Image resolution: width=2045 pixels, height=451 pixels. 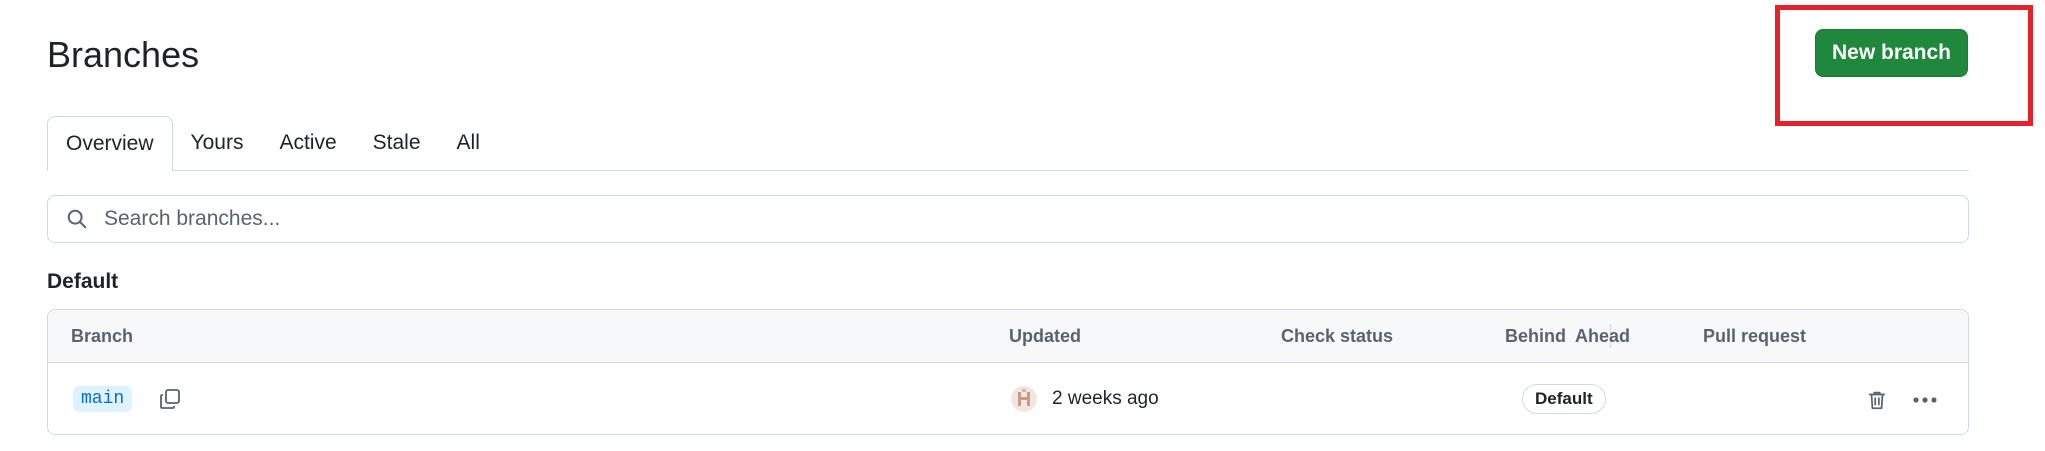 What do you see at coordinates (77, 219) in the screenshot?
I see `search-icon` at bounding box center [77, 219].